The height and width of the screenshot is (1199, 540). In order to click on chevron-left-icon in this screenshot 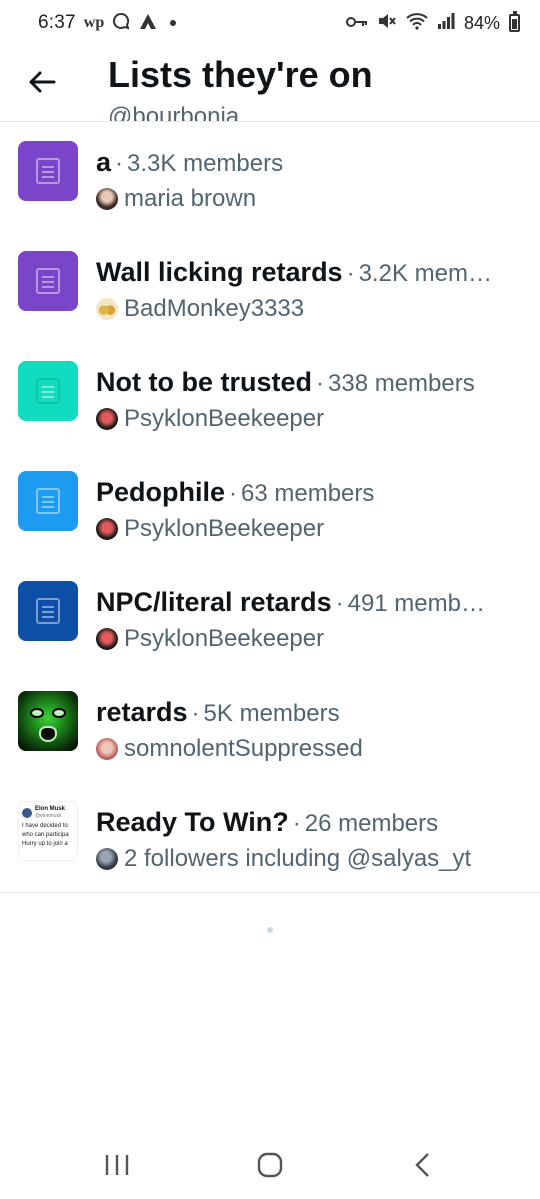, I will do `click(422, 1164)`.